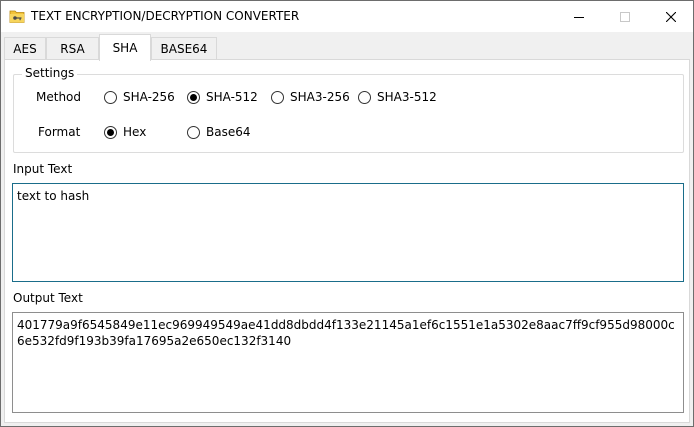 This screenshot has height=427, width=694. I want to click on radio-label: Base64, so click(228, 132).